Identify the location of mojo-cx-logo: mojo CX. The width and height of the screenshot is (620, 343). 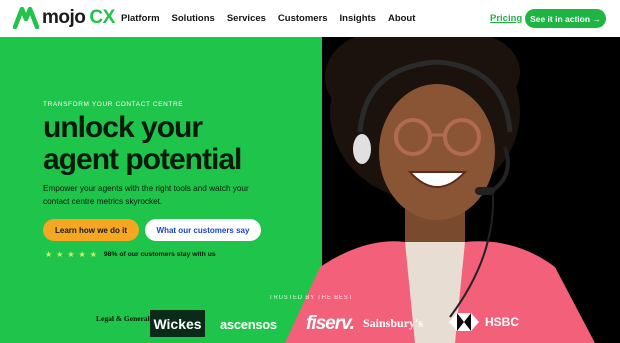
(64, 18).